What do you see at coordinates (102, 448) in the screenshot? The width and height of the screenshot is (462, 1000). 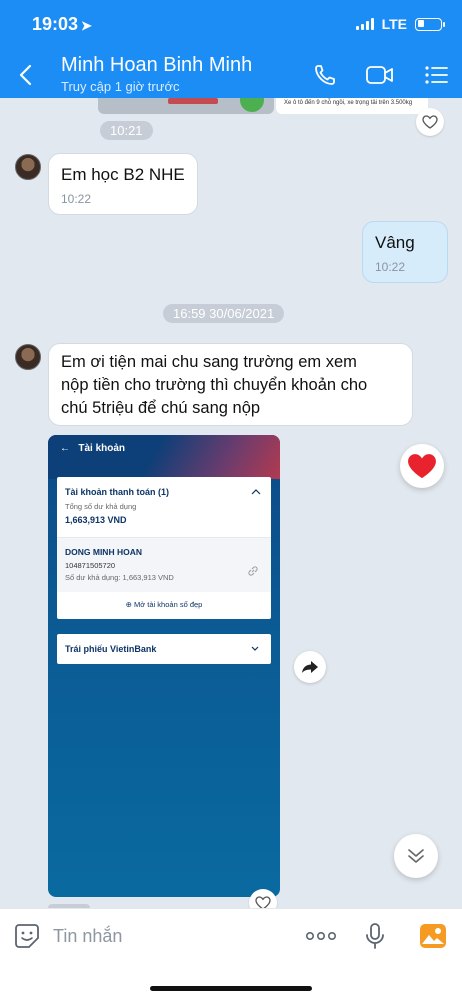 I see `screen-title-text: Tài khoản` at bounding box center [102, 448].